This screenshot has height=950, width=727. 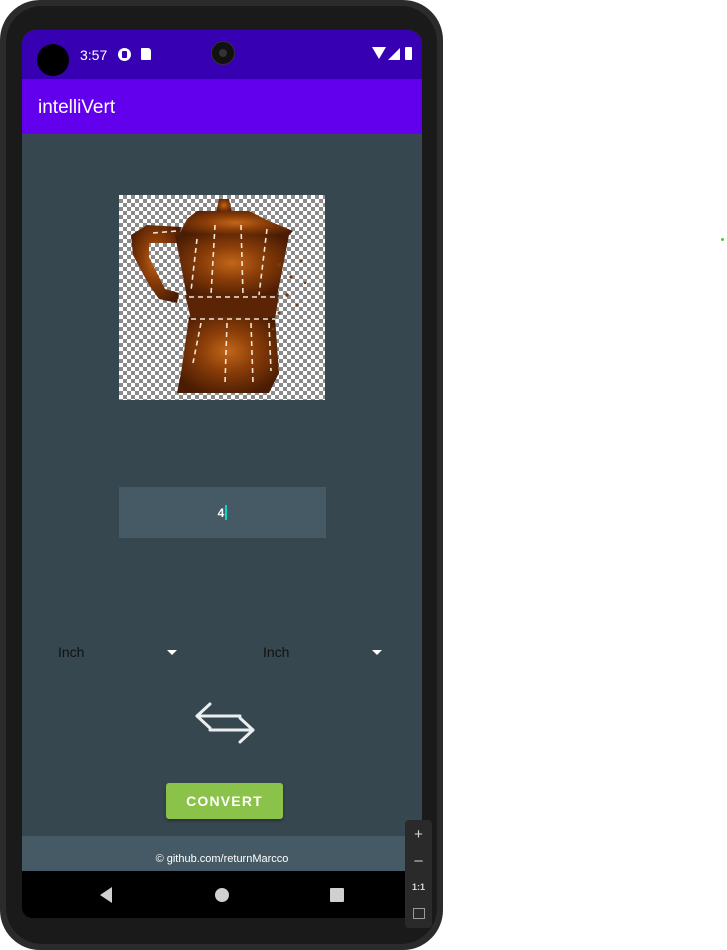 What do you see at coordinates (379, 53) in the screenshot?
I see `wifi-icon` at bounding box center [379, 53].